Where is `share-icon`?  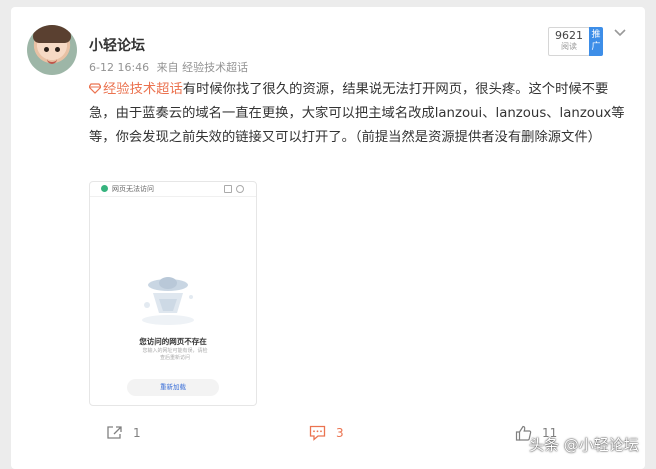
share-icon is located at coordinates (114, 432).